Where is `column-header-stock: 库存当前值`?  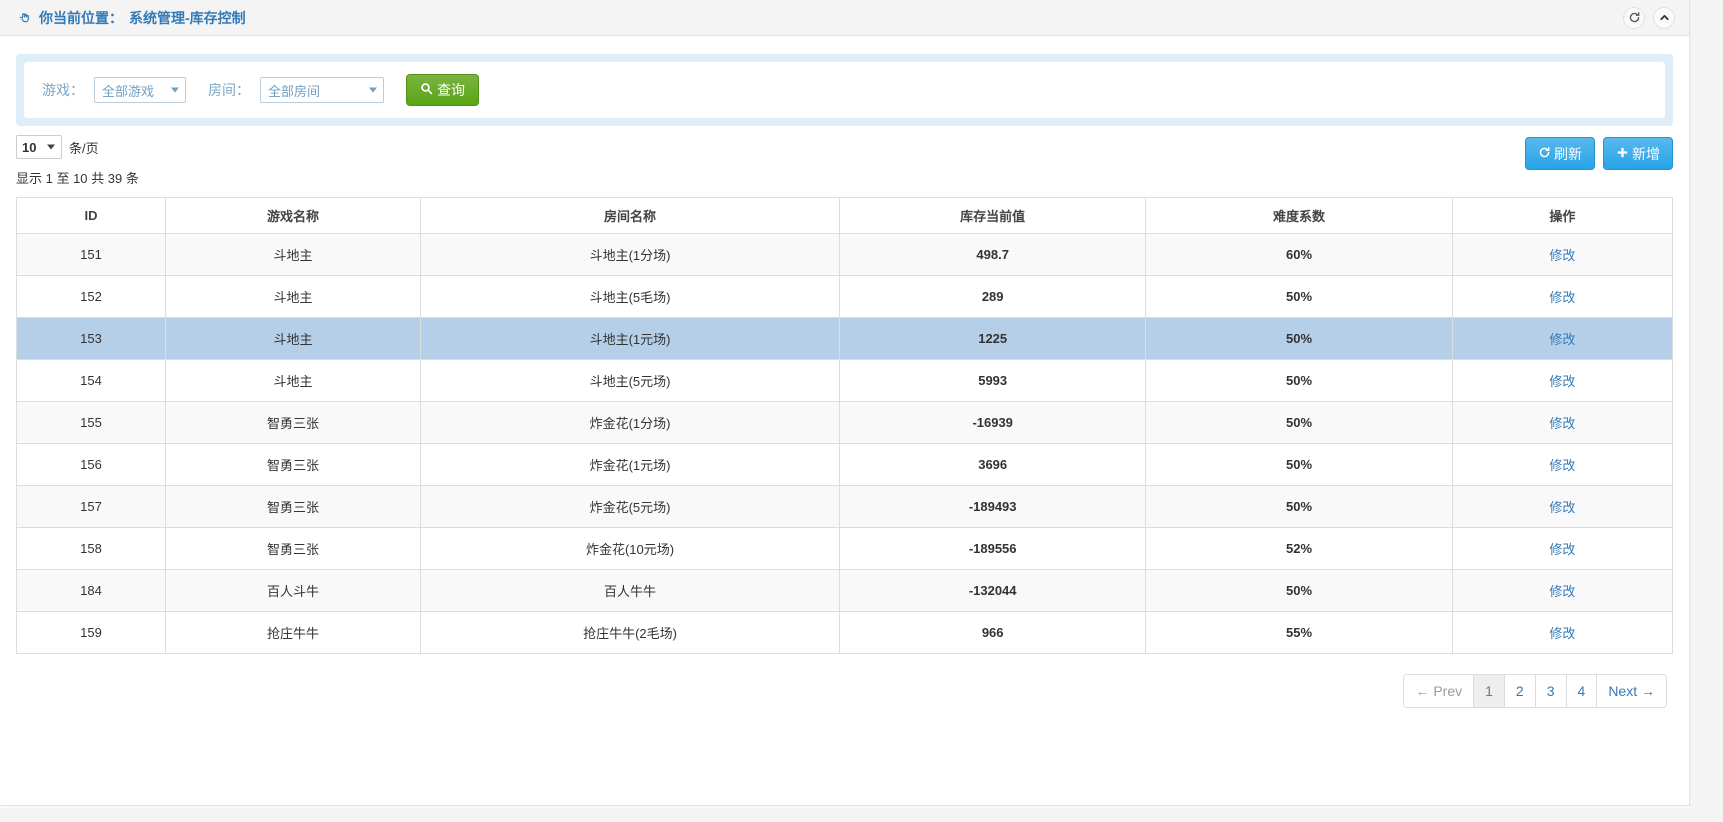
column-header-stock: 库存当前值 is located at coordinates (992, 215).